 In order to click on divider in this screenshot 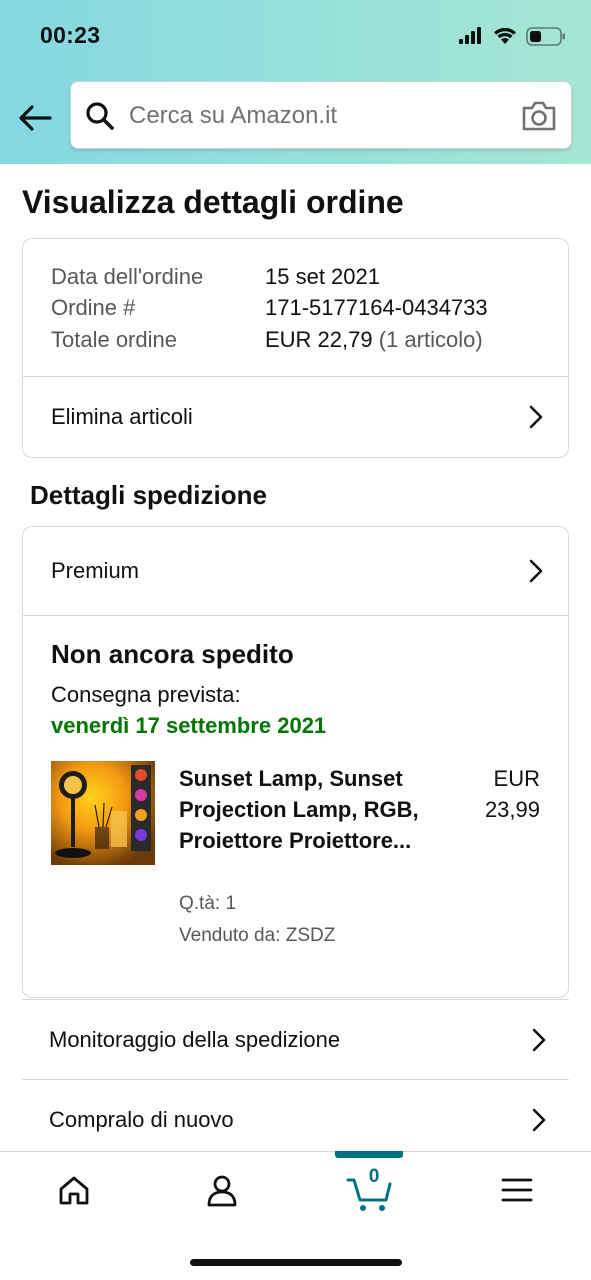, I will do `click(295, 615)`.